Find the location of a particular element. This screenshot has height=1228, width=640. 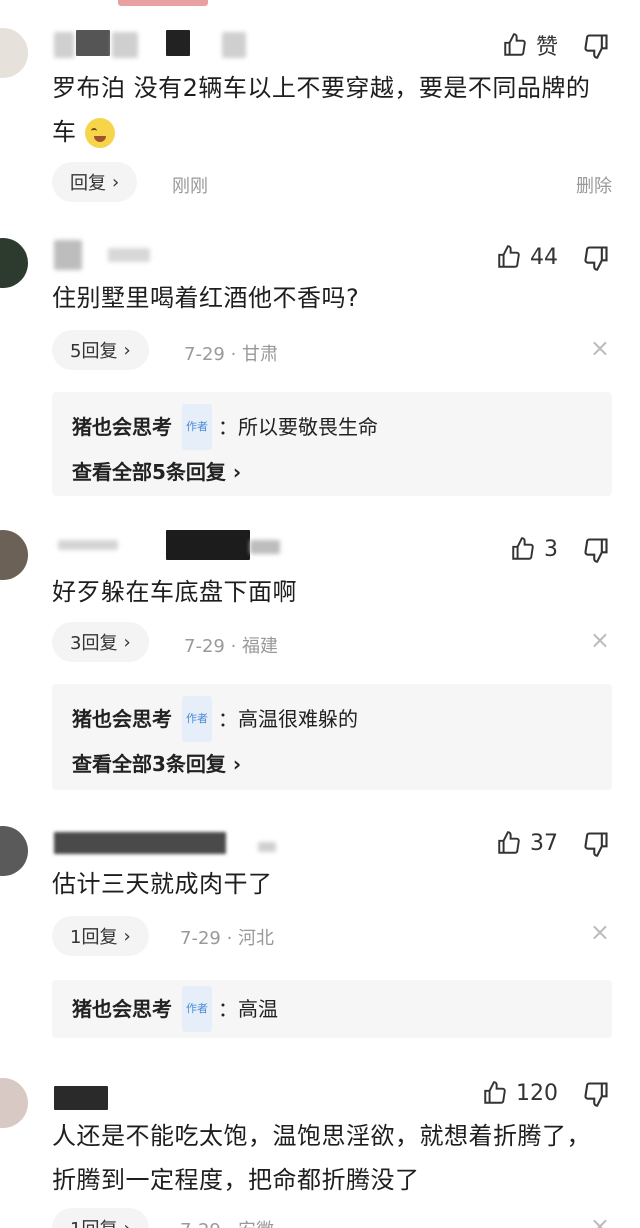

crying-laughing-emoji-icon is located at coordinates (99, 133).